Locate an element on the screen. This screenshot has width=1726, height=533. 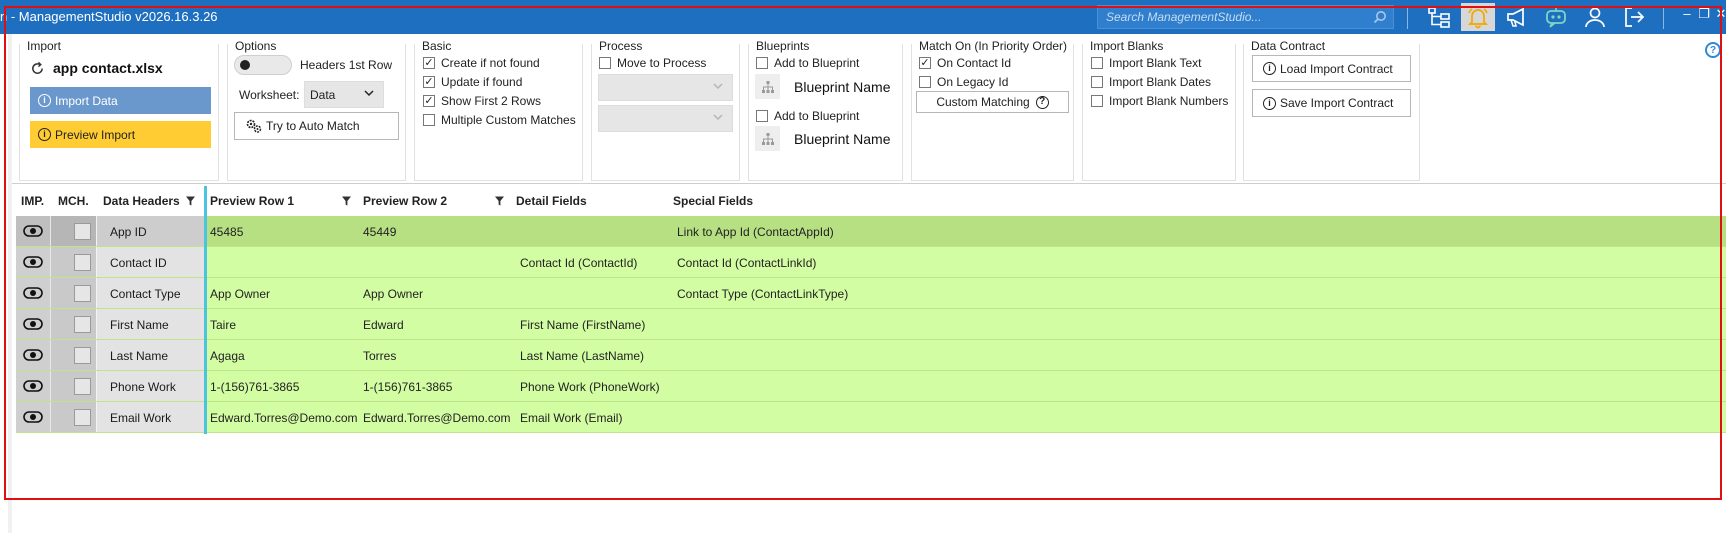
load-import-contract-button: i Load Import Contract is located at coordinates (1331, 68).